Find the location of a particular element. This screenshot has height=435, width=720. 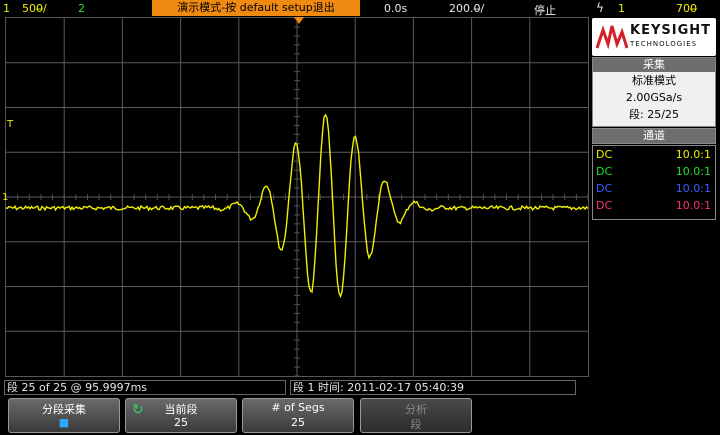

logo-sub: TECHNOLOGIES is located at coordinates (664, 44).